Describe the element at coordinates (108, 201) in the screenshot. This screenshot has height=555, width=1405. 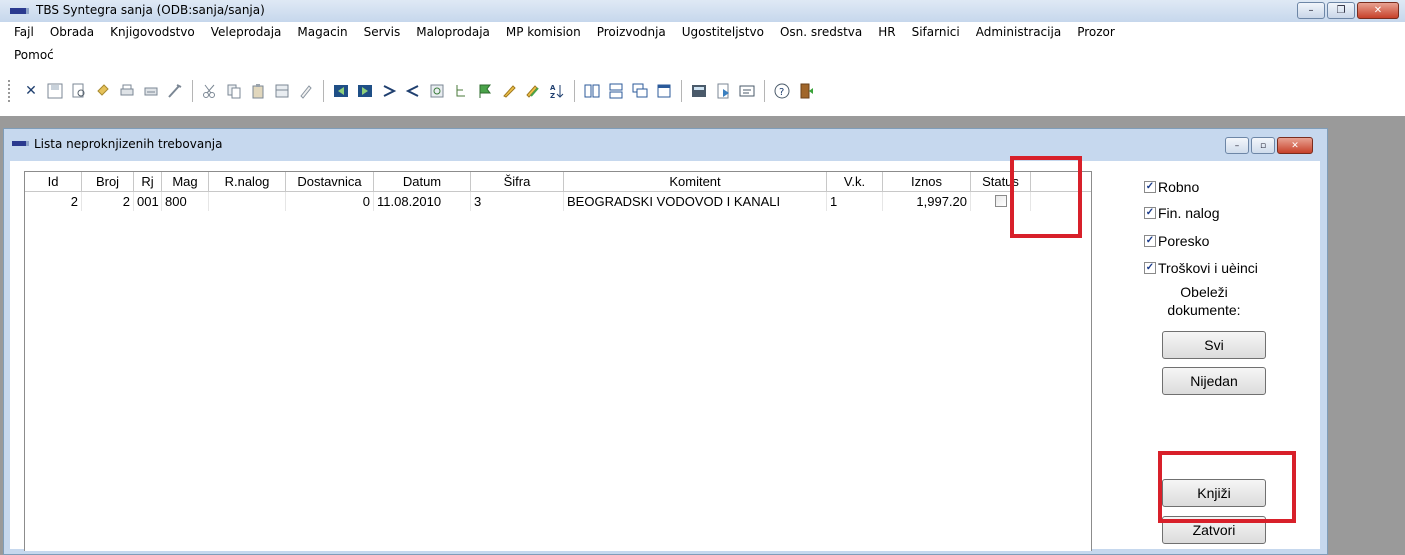
I see `cell-broj: 2` at that location.